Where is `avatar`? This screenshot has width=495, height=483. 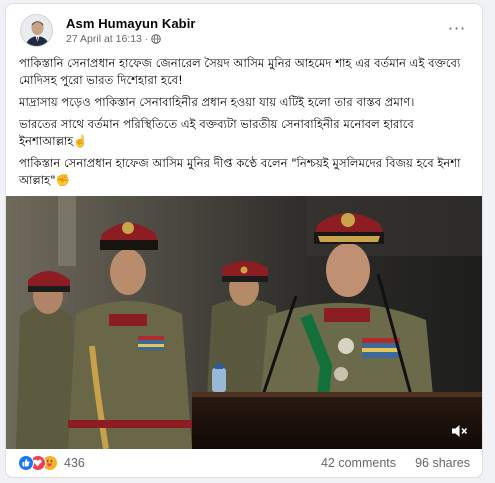
avatar is located at coordinates (36, 30).